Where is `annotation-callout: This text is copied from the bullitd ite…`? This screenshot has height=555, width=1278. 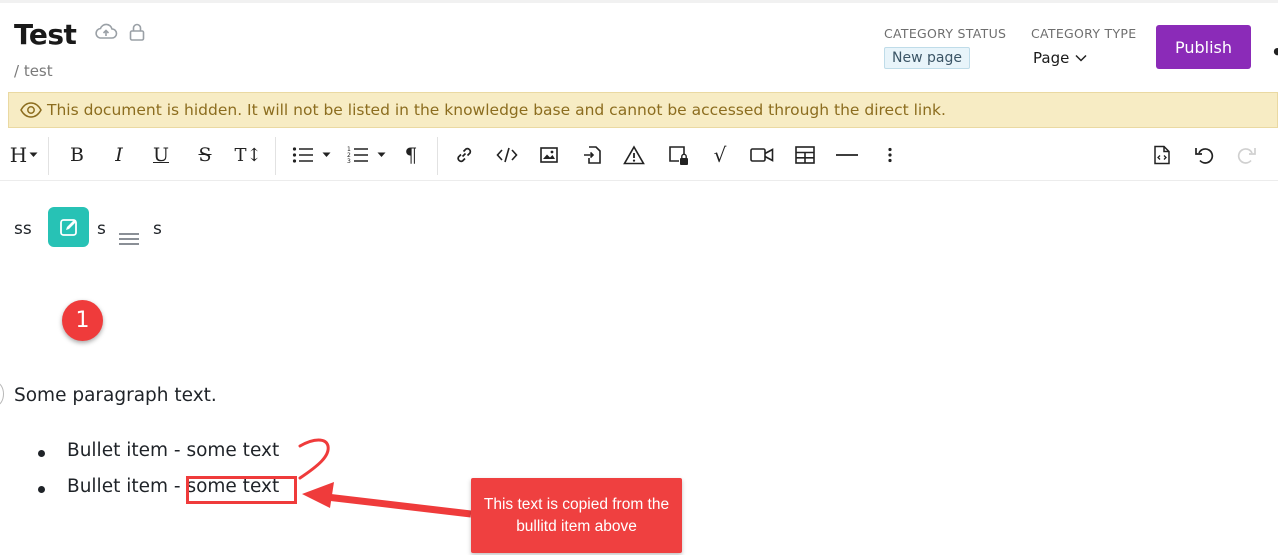
annotation-callout: This text is copied from the bullitd ite… is located at coordinates (576, 515).